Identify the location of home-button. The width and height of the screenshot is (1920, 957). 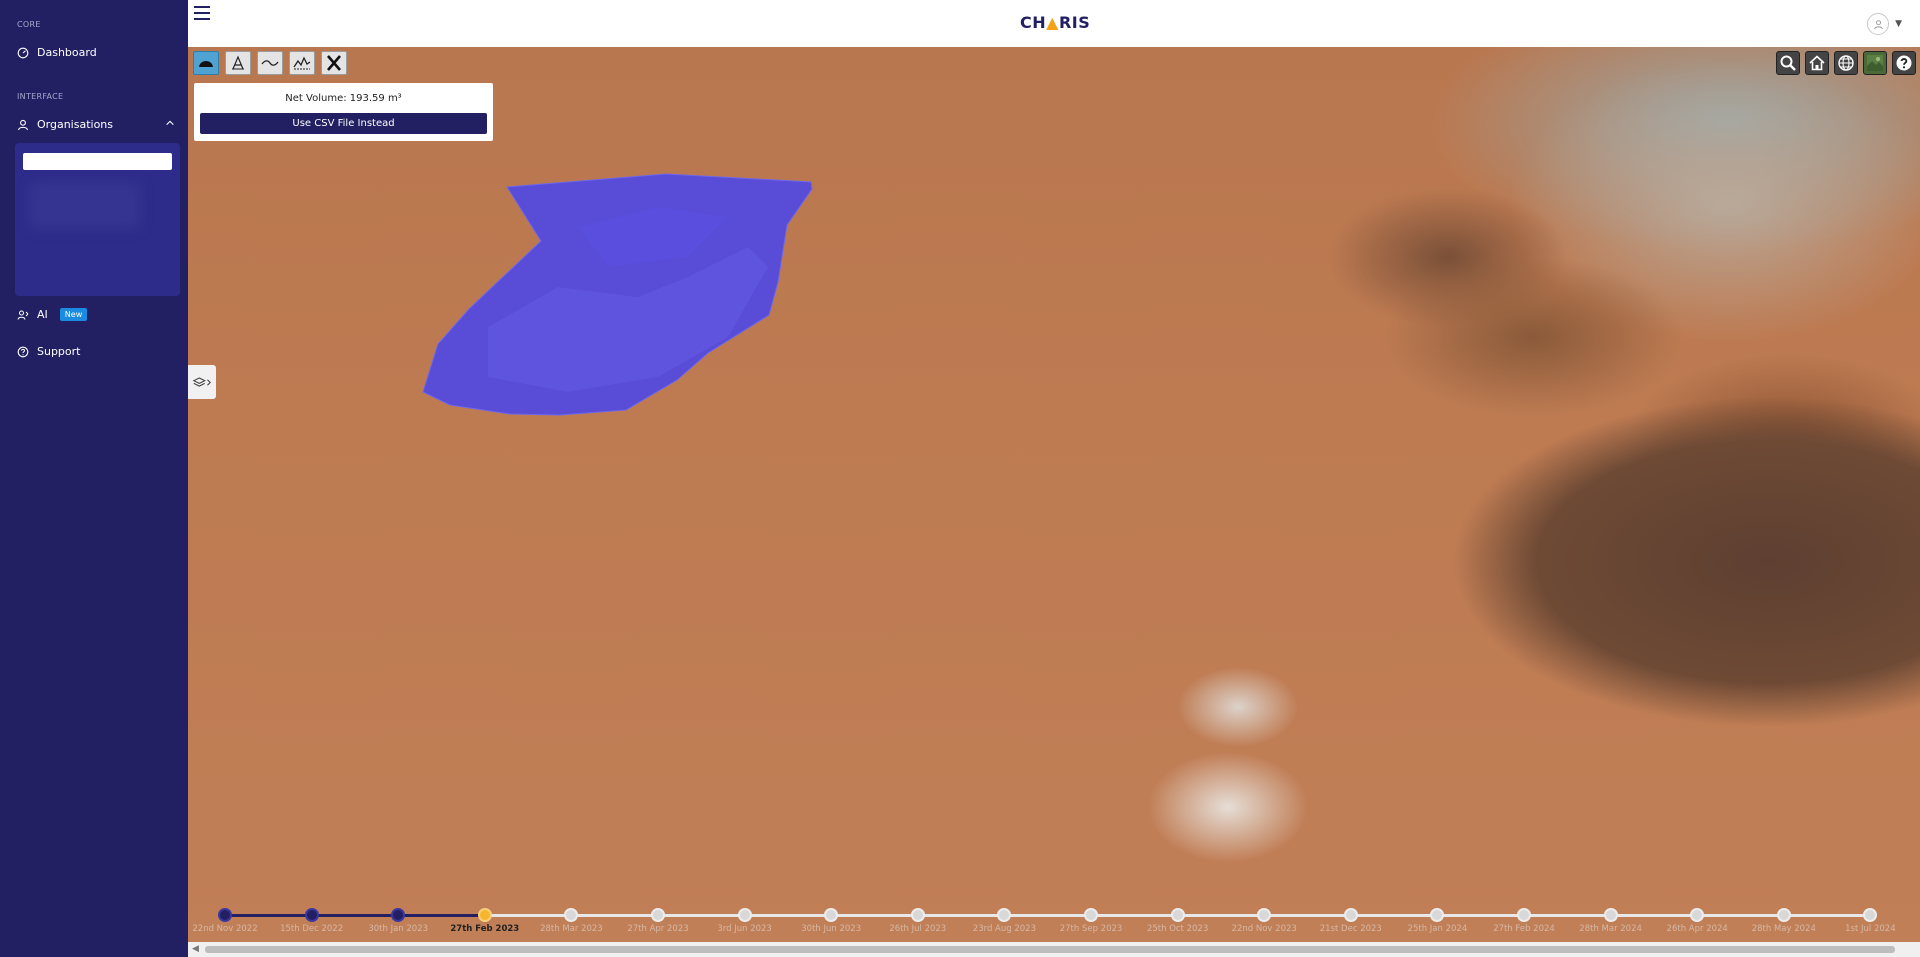
(1817, 63).